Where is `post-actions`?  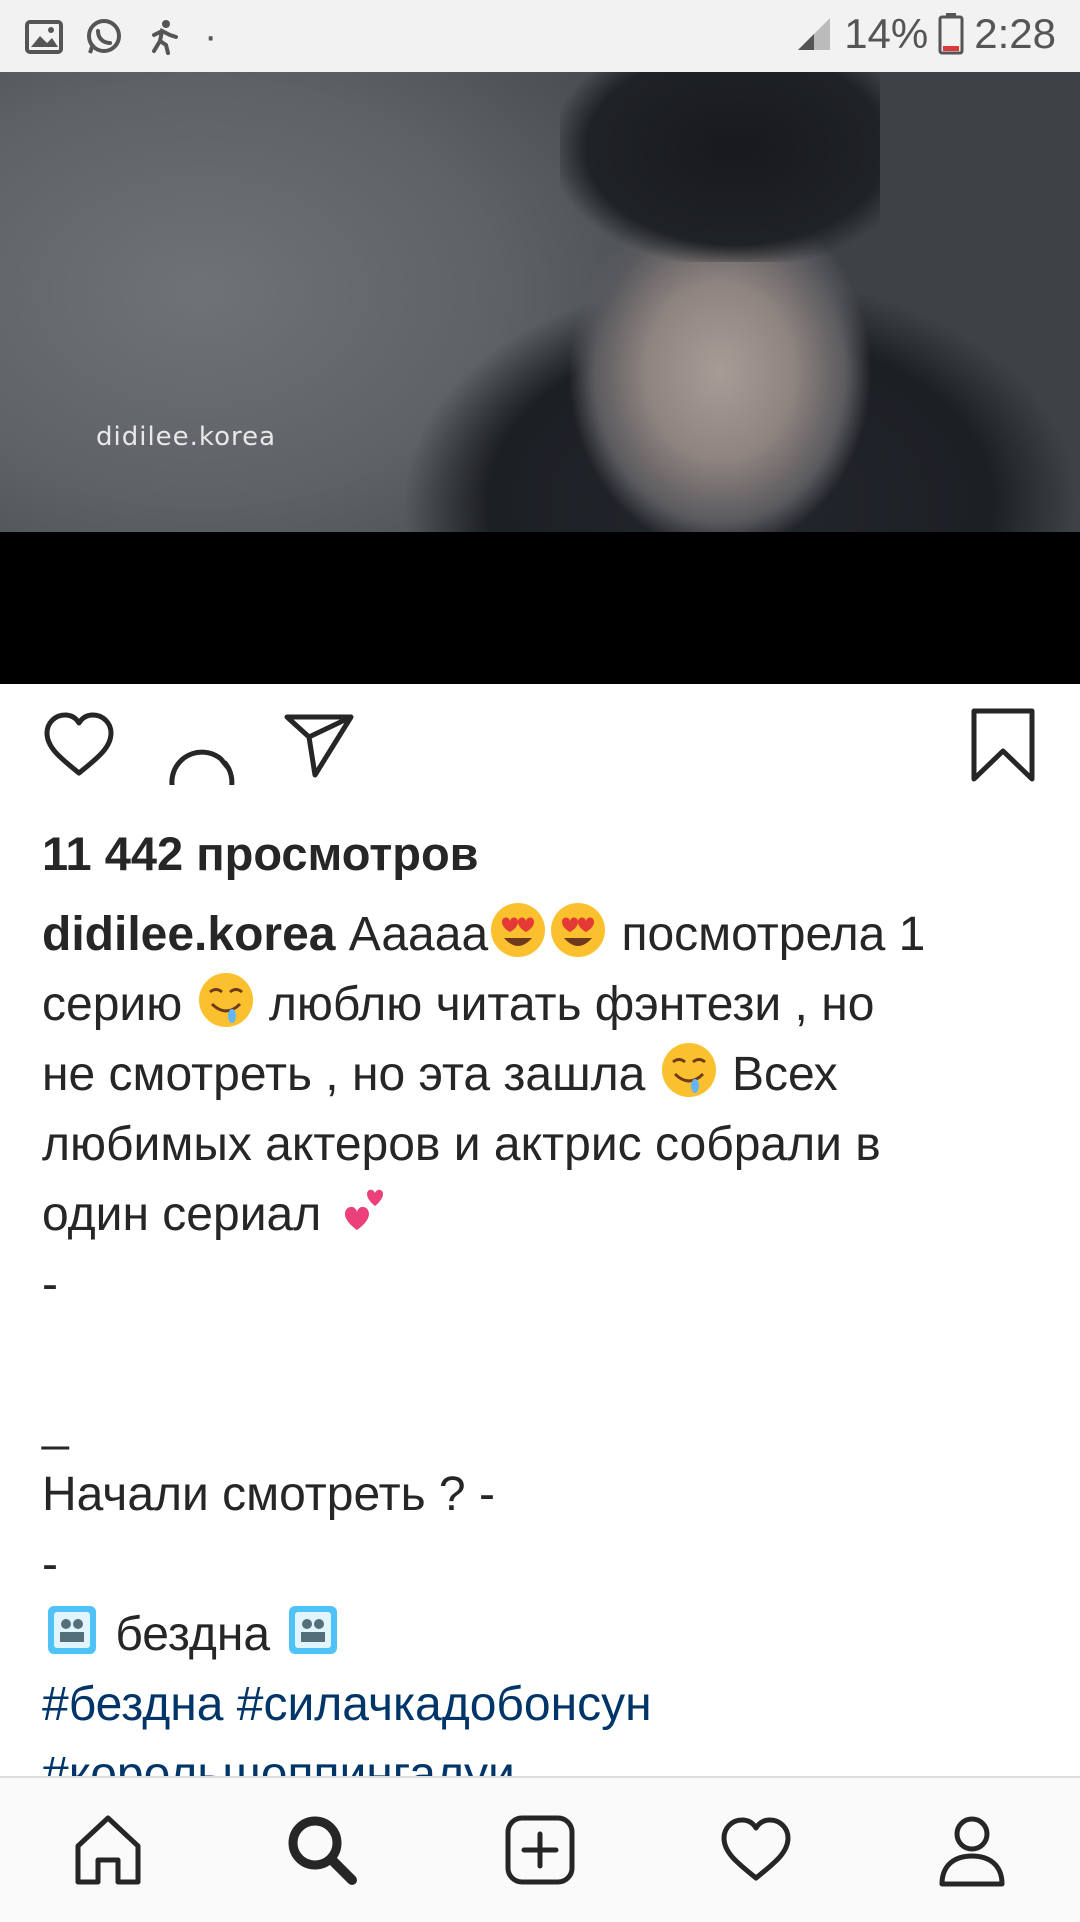 post-actions is located at coordinates (540, 755).